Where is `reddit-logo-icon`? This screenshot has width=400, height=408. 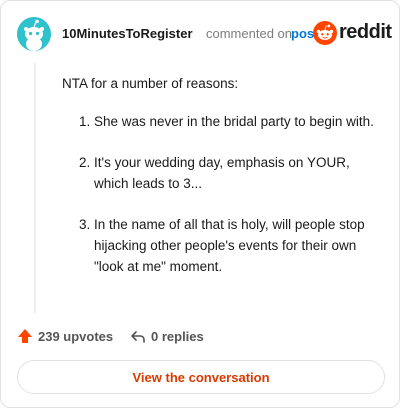 reddit-logo-icon is located at coordinates (325, 33).